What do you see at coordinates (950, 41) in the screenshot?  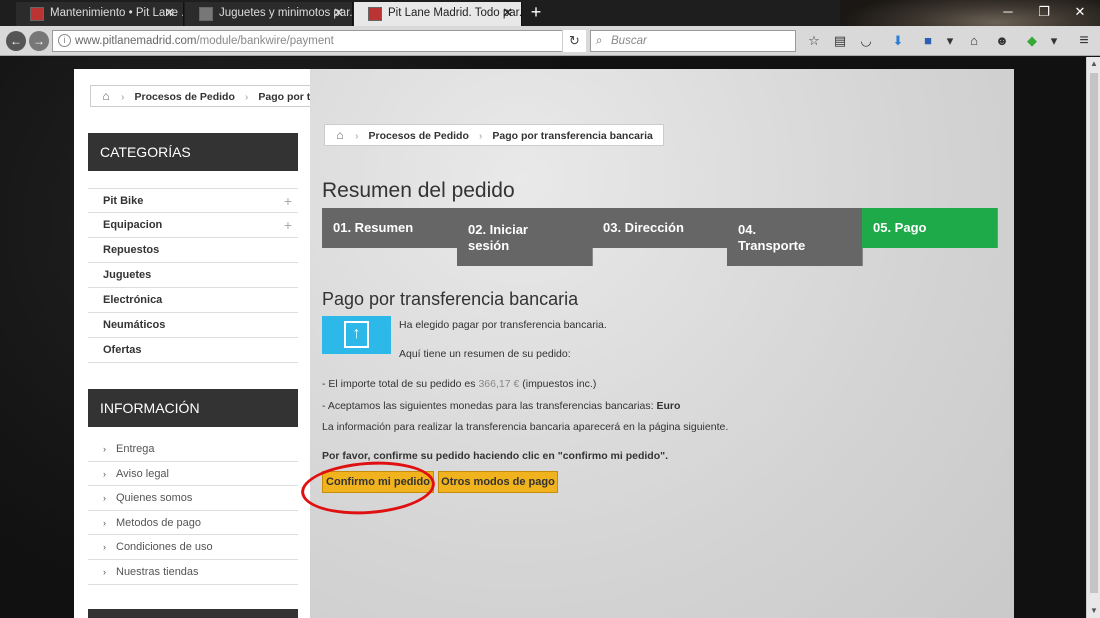 I see `extension-menu-icon: ▾` at bounding box center [950, 41].